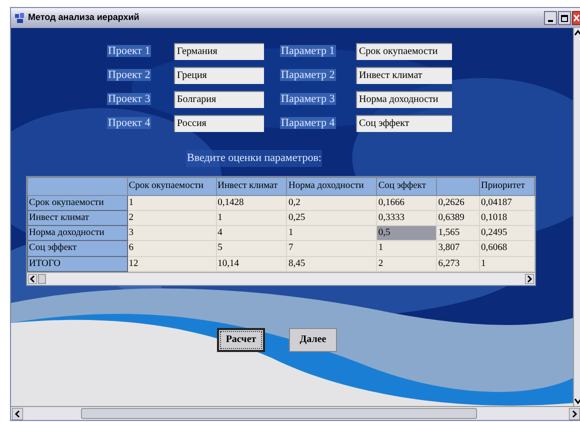 The height and width of the screenshot is (422, 580). What do you see at coordinates (129, 100) in the screenshot?
I see `project-label: Проект 3` at bounding box center [129, 100].